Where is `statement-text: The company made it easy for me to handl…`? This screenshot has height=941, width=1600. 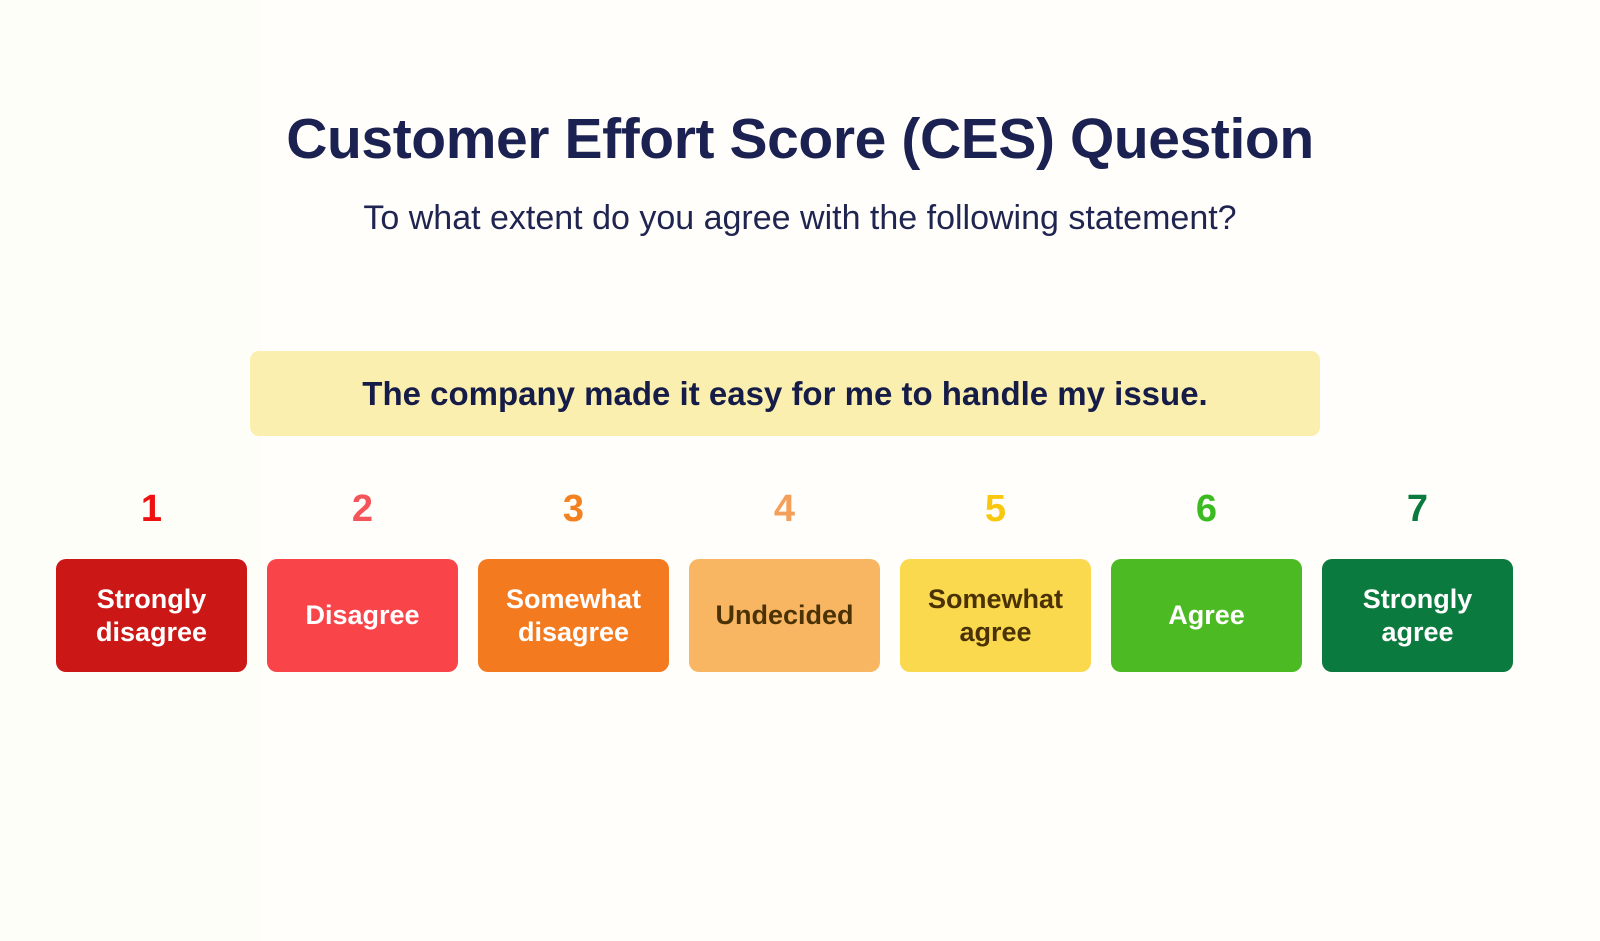 statement-text: The company made it easy for me to handl… is located at coordinates (785, 393).